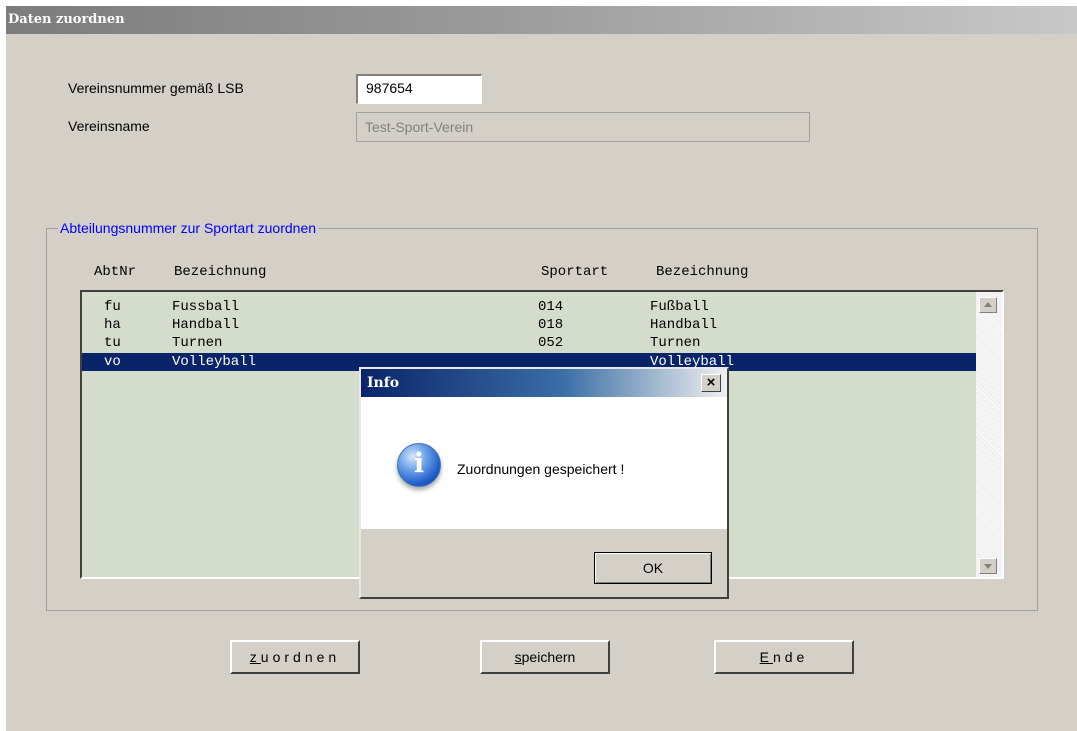  Describe the element at coordinates (529, 343) in the screenshot. I see `list-item: tu Turnen 052 Turnen` at that location.